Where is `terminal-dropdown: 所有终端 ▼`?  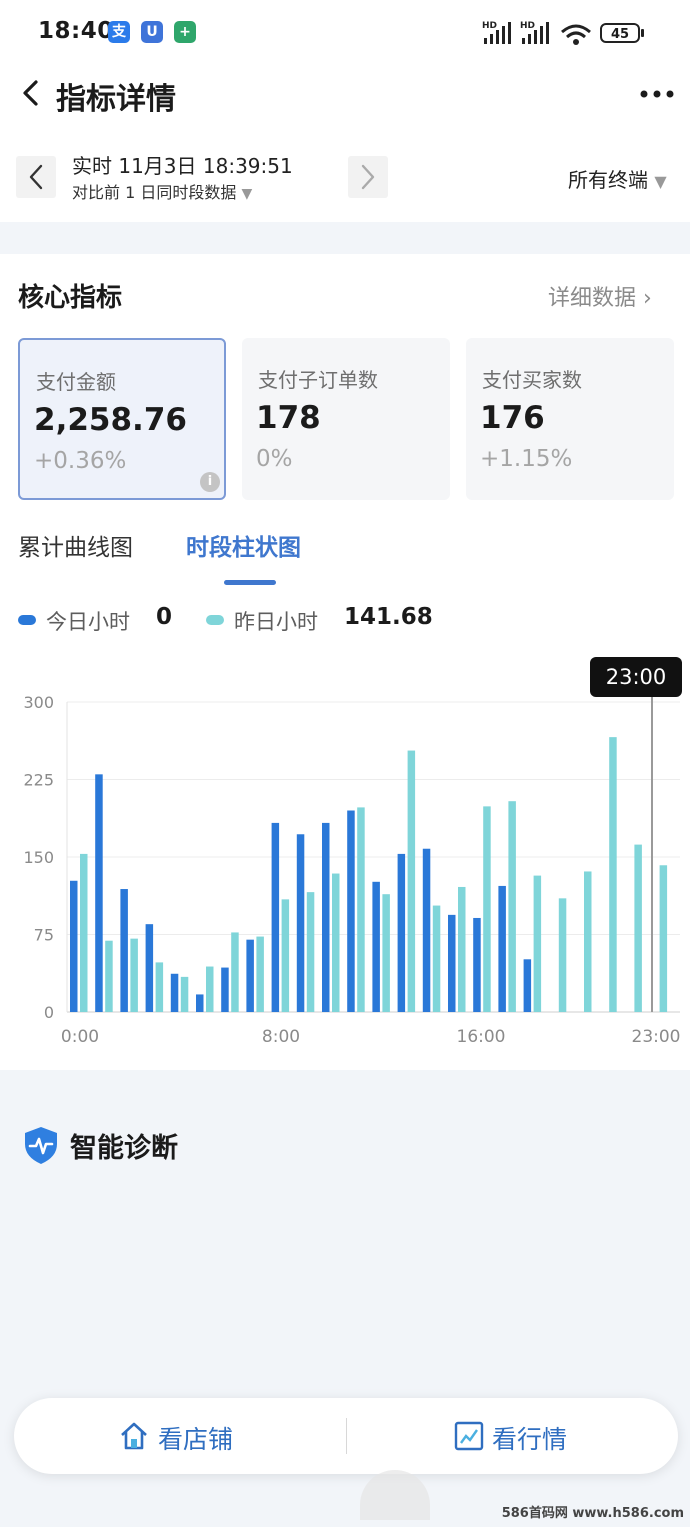
terminal-dropdown: 所有终端 ▼ is located at coordinates (617, 178).